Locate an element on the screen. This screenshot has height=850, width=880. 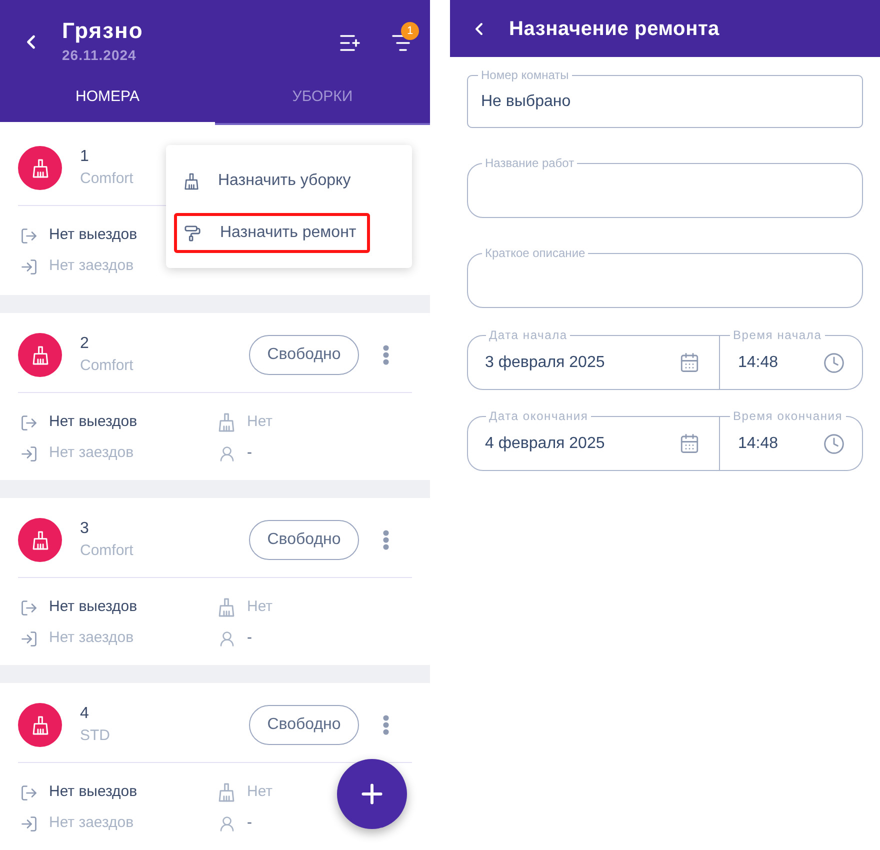
room-card: 4 STD Свободно Нет выездов Нет Нет заездов - is located at coordinates (215, 766).